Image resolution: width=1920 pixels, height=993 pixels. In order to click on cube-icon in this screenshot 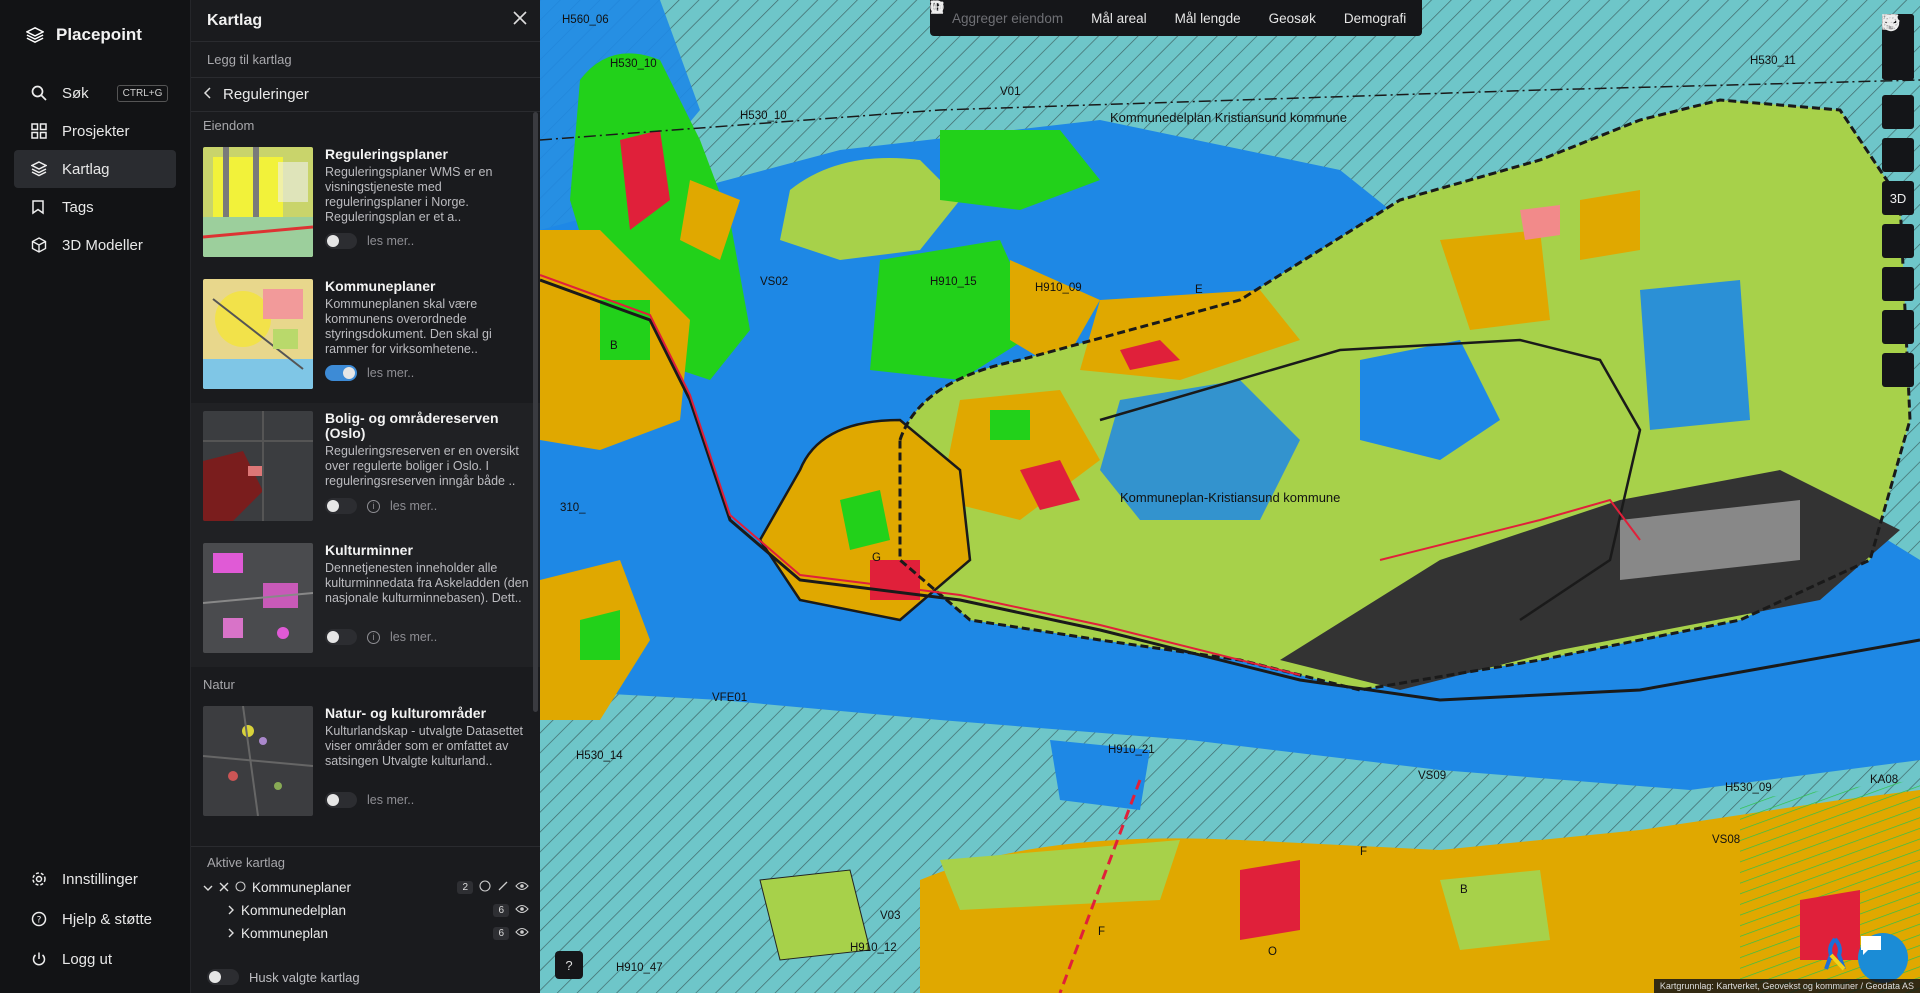, I will do `click(39, 245)`.